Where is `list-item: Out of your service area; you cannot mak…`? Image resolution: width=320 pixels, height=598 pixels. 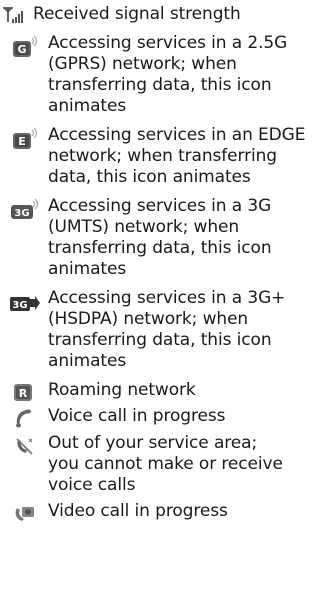
list-item: Out of your service area; you cannot mak… is located at coordinates (157, 462).